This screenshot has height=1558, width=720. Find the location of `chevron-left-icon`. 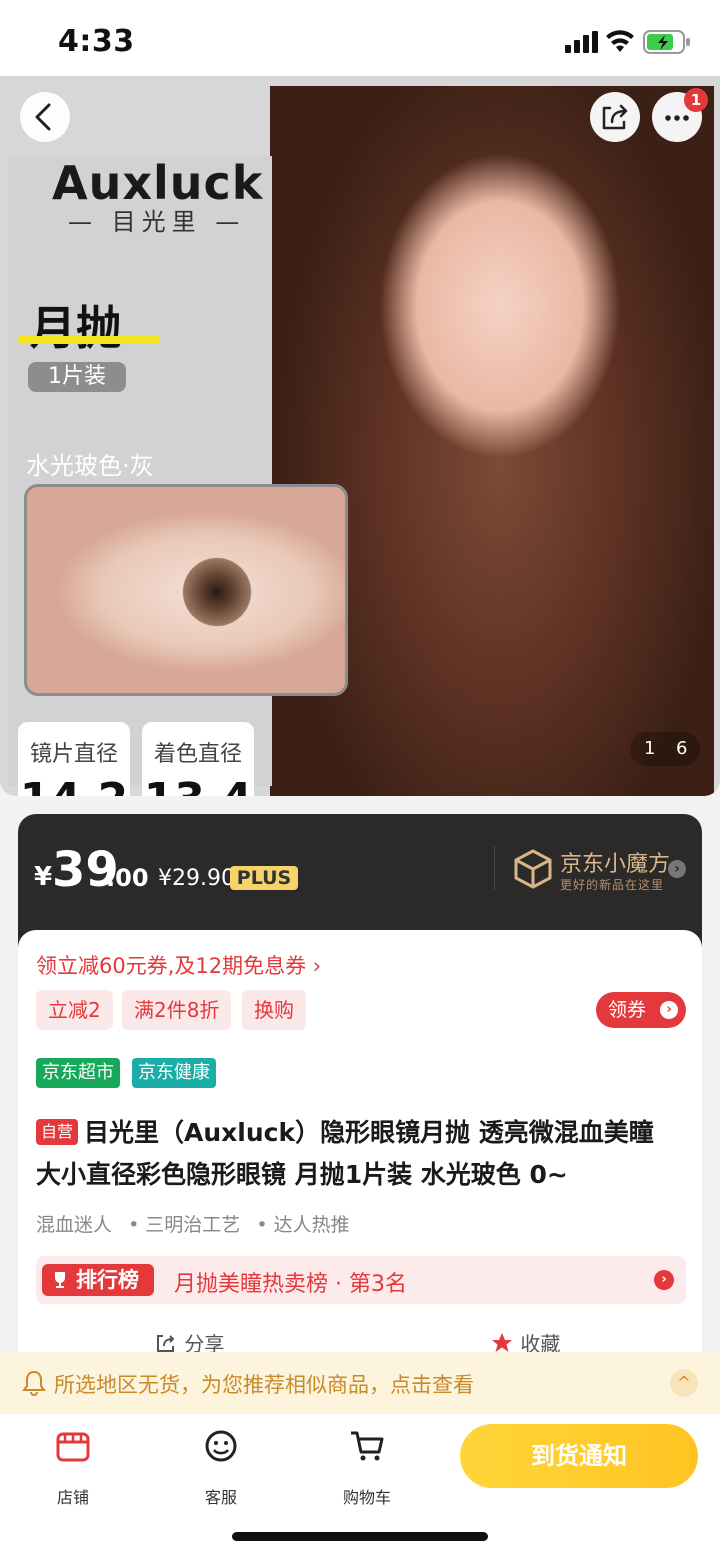

chevron-left-icon is located at coordinates (43, 117).